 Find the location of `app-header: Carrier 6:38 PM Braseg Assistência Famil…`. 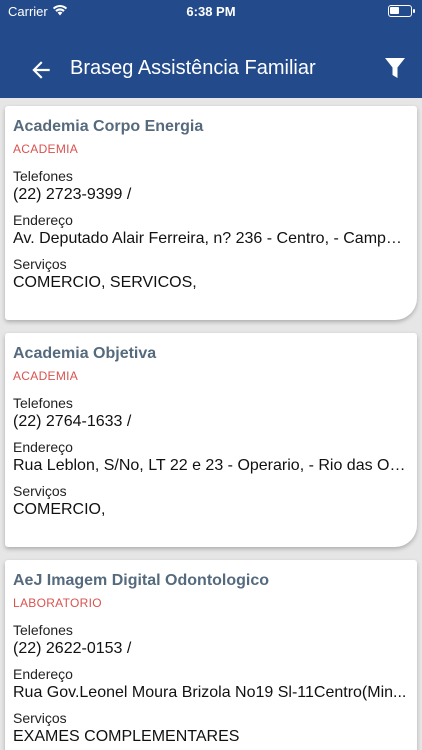

app-header: Carrier 6:38 PM Braseg Assistência Famil… is located at coordinates (211, 49).